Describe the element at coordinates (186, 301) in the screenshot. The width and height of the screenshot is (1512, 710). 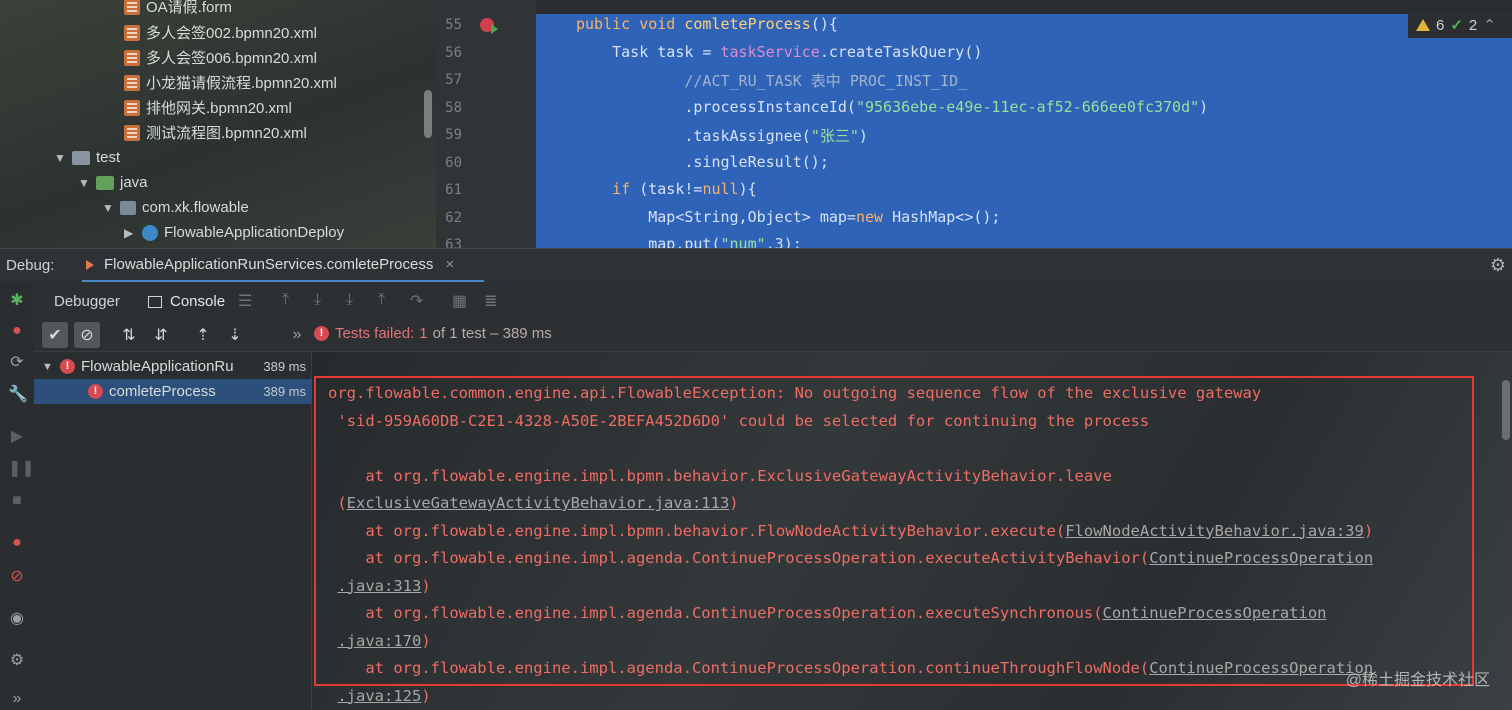
I see `tab-console: Console` at that location.